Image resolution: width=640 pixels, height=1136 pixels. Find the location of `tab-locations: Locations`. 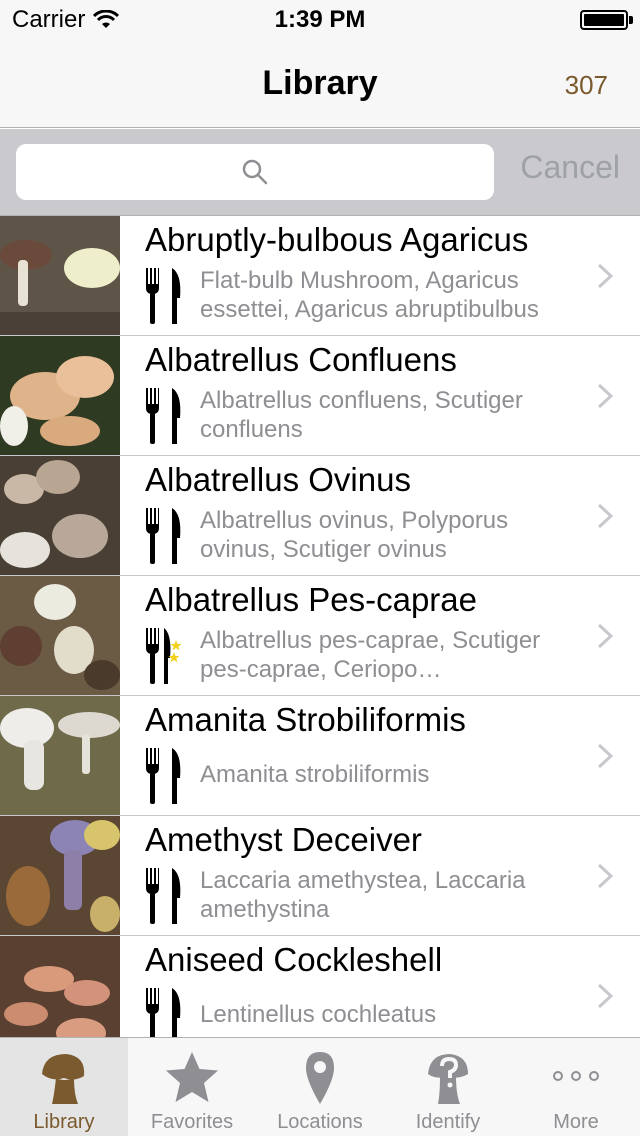

tab-locations: Locations is located at coordinates (320, 1087).